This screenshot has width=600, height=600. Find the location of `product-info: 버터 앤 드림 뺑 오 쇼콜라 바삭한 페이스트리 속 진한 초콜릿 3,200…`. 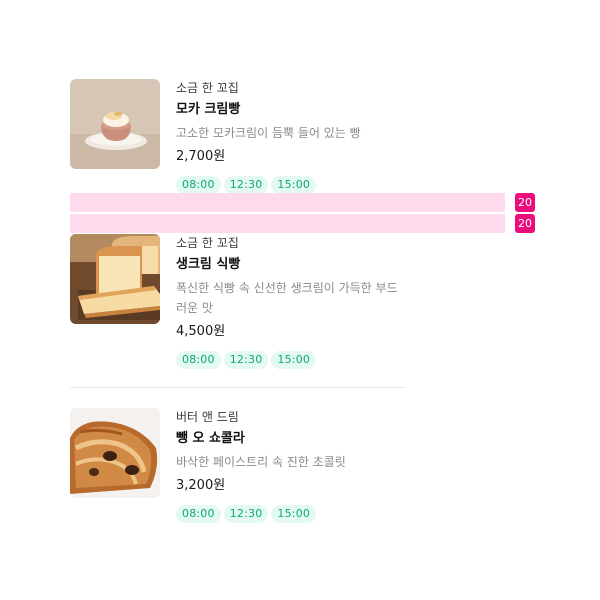

product-info: 버터 앤 드림 뺑 오 쇼콜라 바삭한 페이스트리 속 진한 초콜릿 3,200… is located at coordinates (291, 465).